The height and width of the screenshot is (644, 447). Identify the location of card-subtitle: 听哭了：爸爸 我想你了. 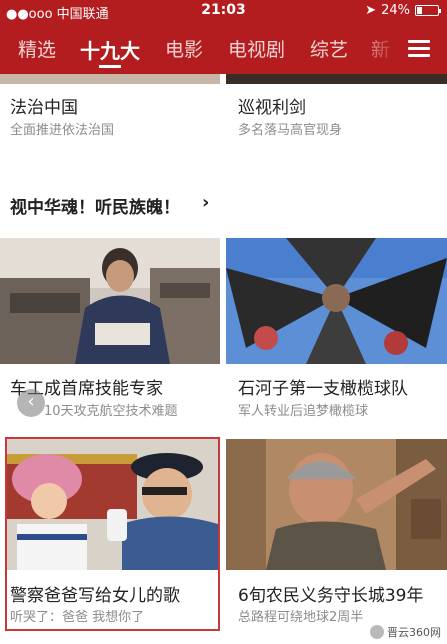
(77, 617).